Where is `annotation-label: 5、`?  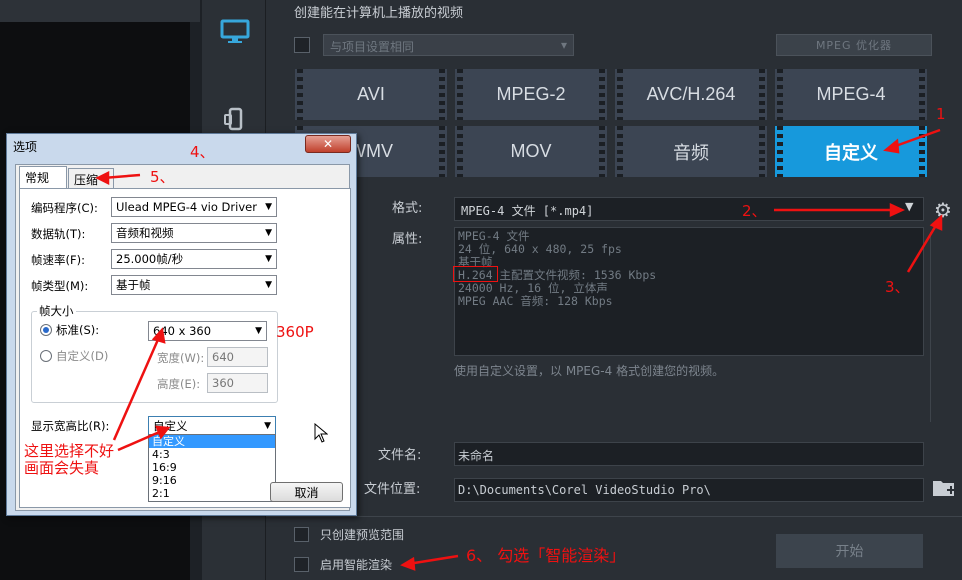
annotation-label: 5、 is located at coordinates (162, 177).